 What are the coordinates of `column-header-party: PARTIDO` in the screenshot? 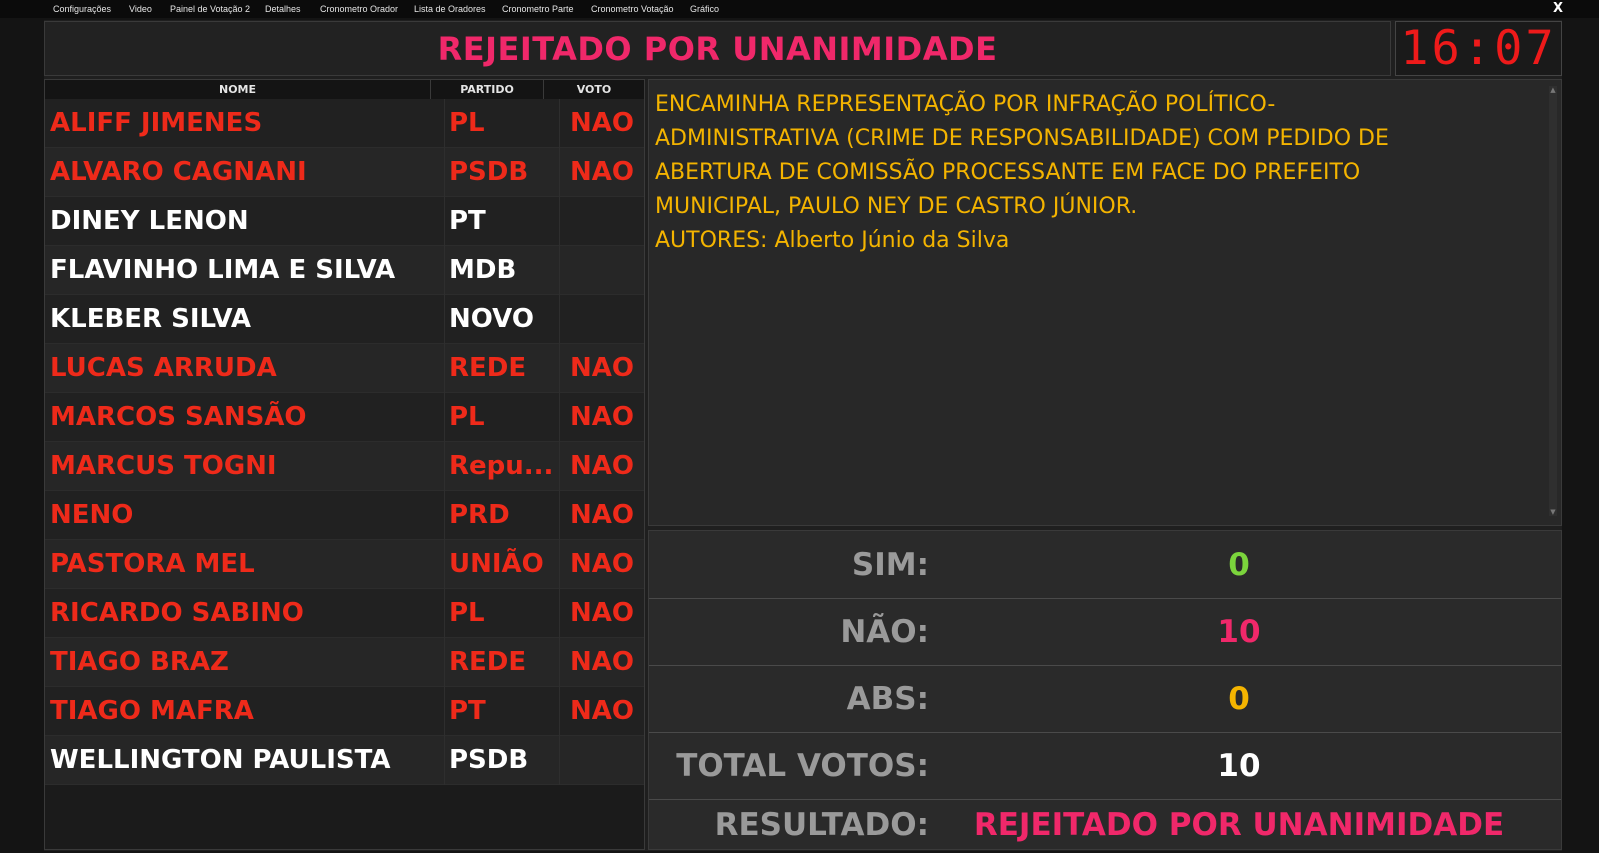 It's located at (487, 89).